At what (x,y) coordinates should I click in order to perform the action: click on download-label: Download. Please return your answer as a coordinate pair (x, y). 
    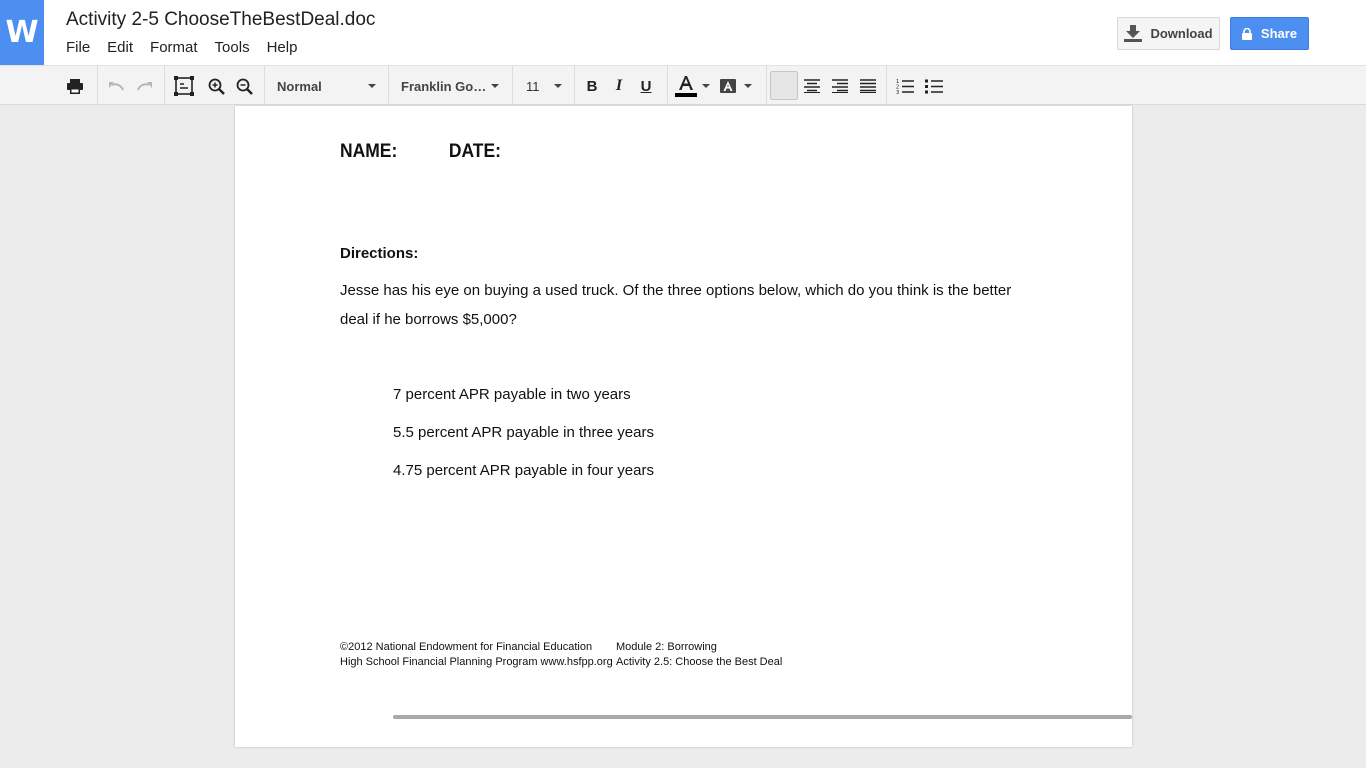
    Looking at the image, I should click on (1181, 33).